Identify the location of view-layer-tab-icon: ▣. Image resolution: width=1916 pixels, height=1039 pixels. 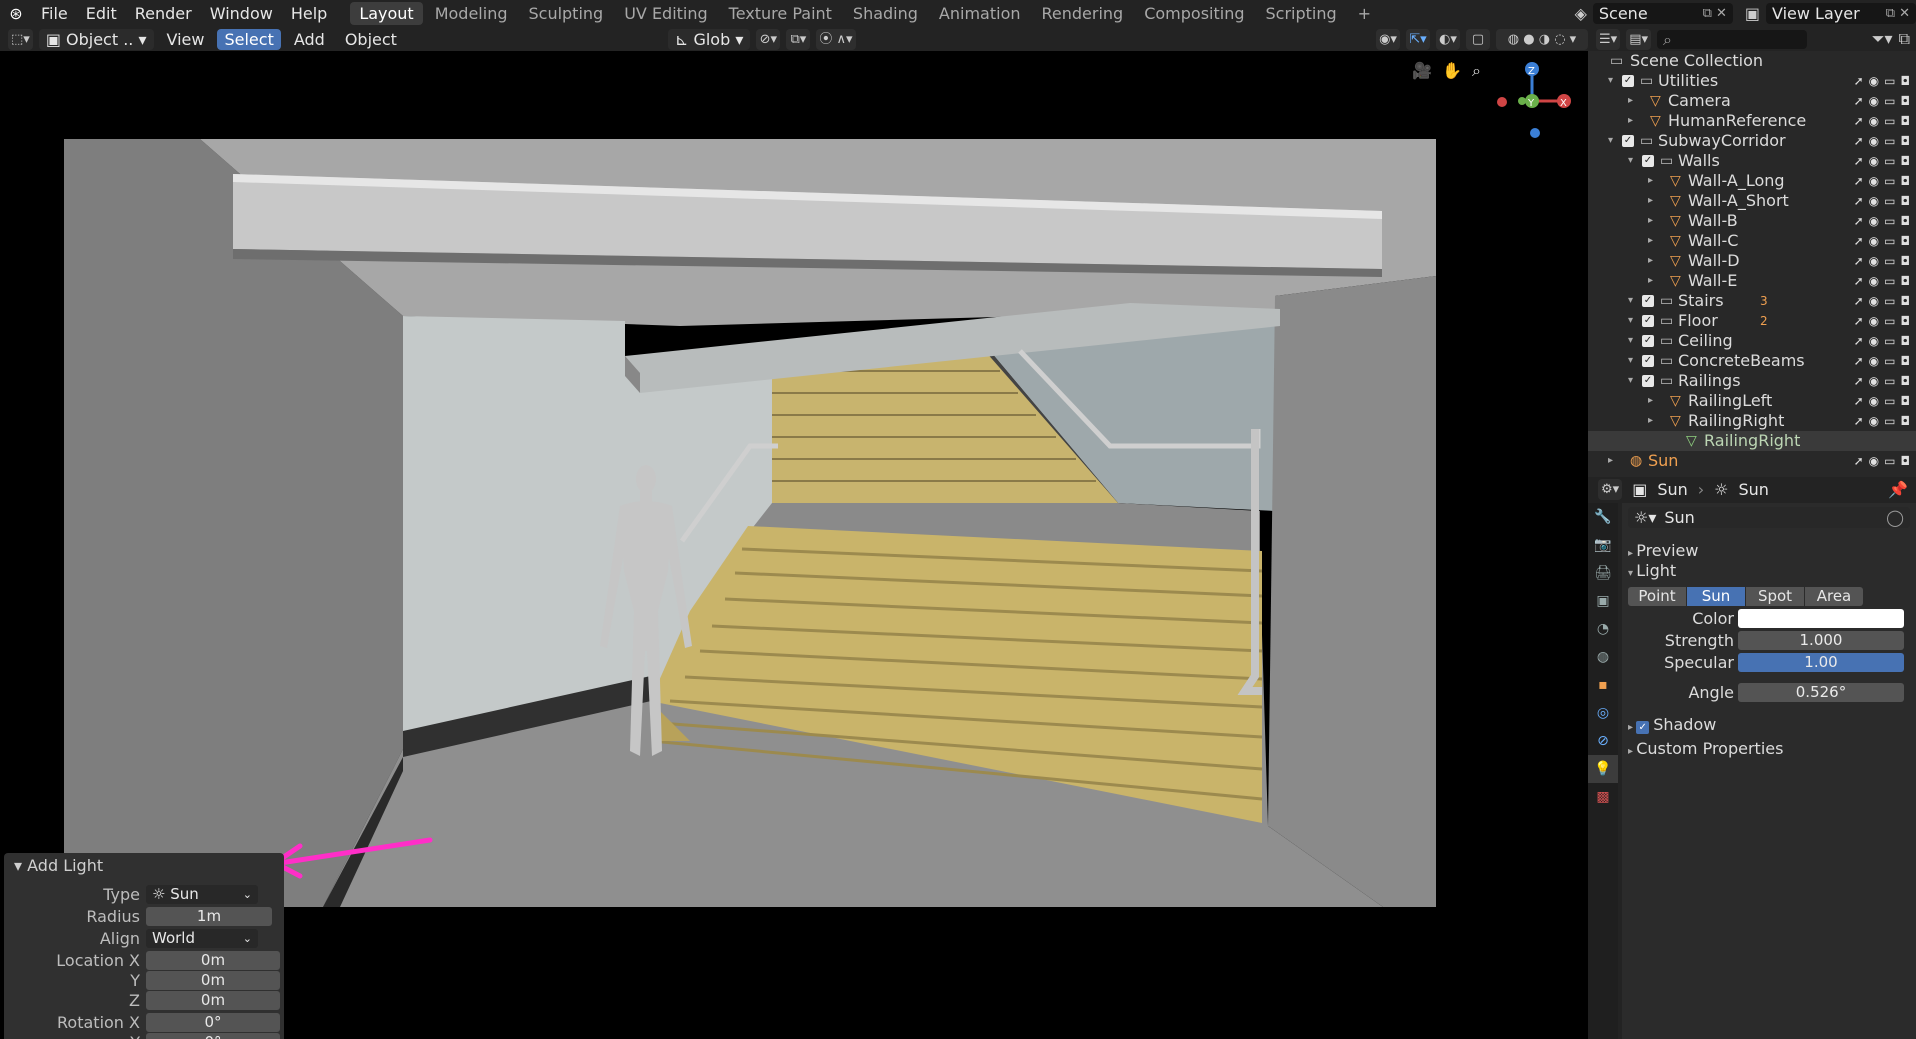
(1603, 601).